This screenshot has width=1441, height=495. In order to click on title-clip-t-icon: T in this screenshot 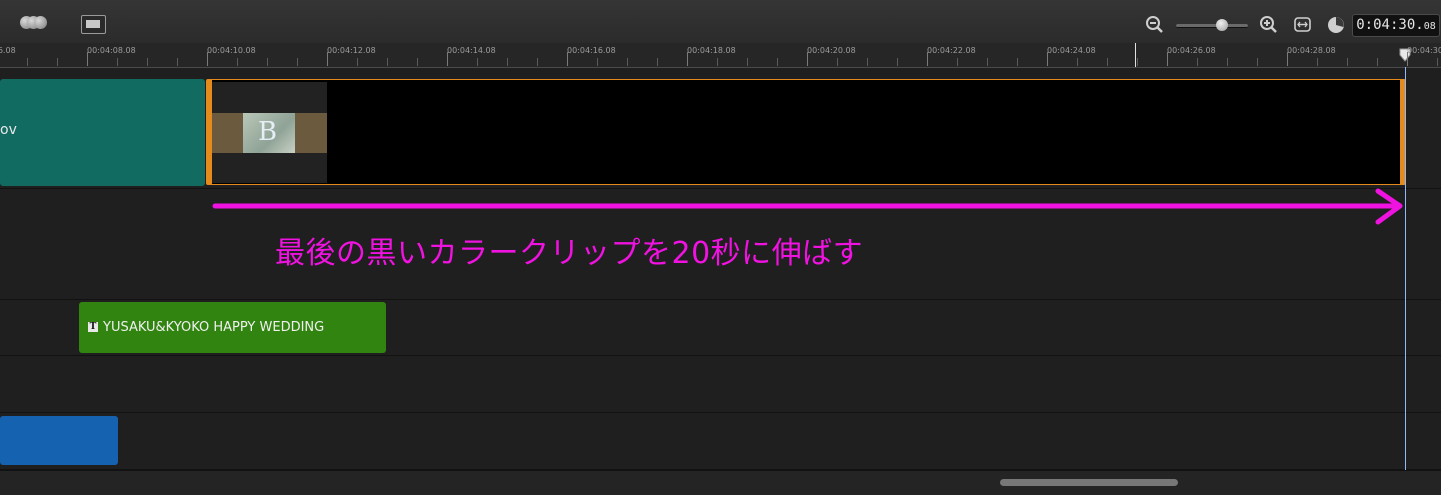, I will do `click(93, 327)`.